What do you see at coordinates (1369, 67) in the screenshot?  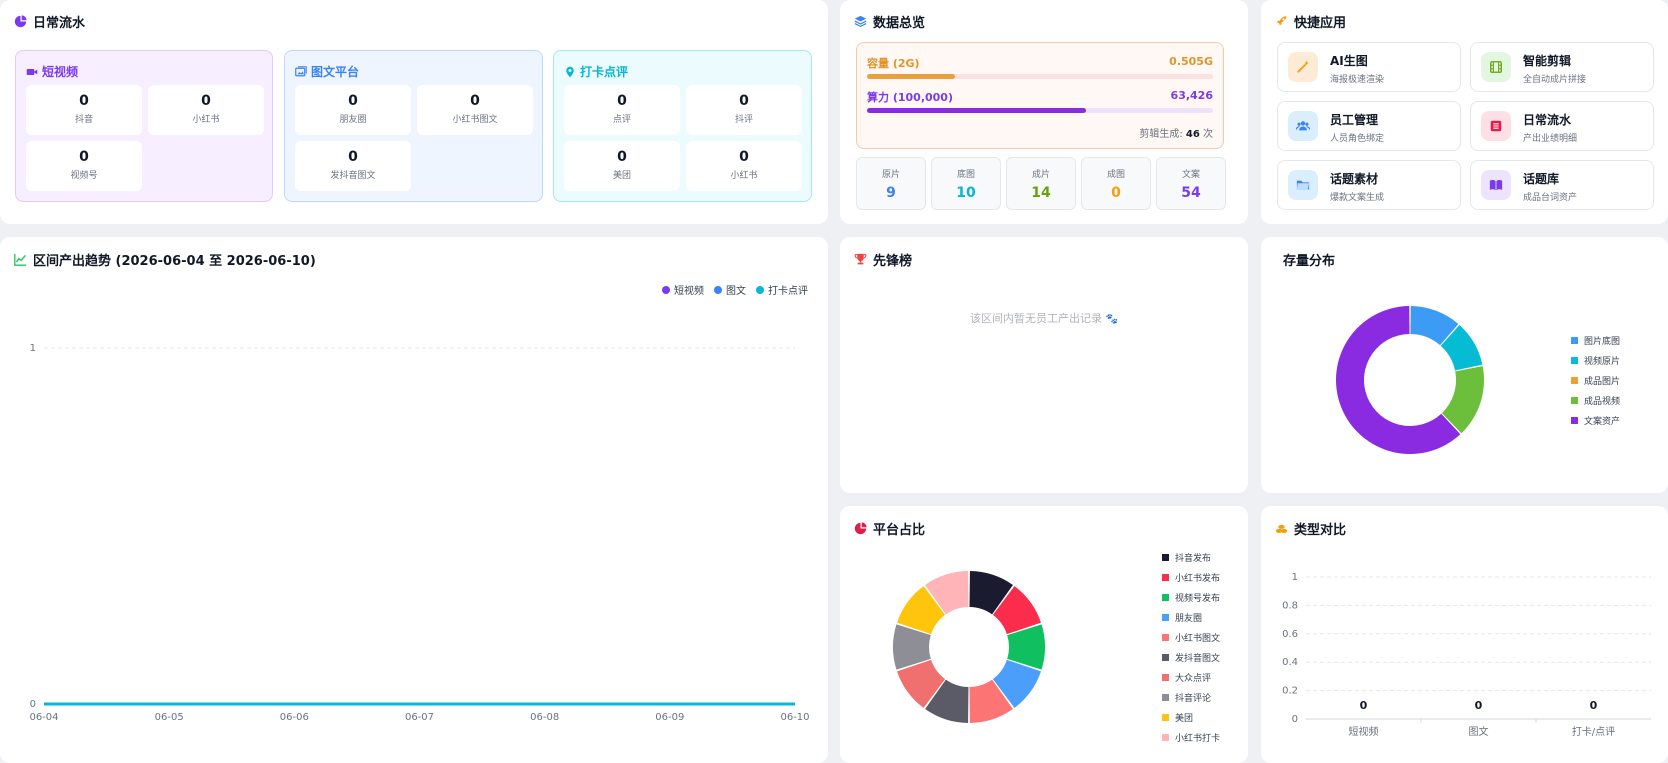 I see `quick-app-1: AI生图 海报极速渲染` at bounding box center [1369, 67].